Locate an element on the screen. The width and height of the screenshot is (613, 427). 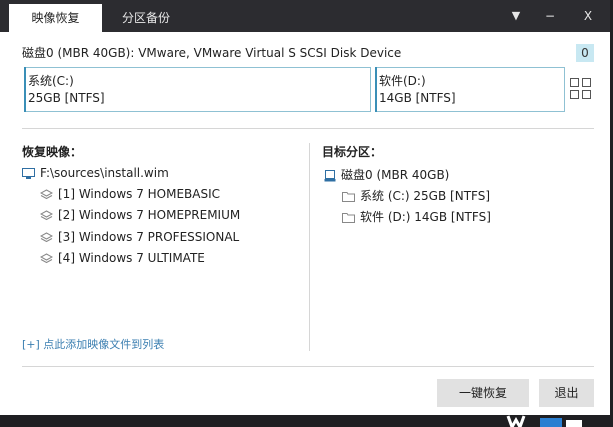
edition-item: [2] Windows 7 HOMEPREMIUM is located at coordinates (140, 215).